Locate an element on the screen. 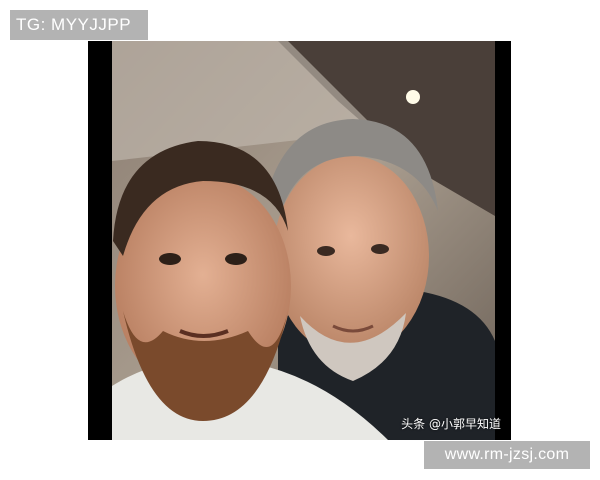  ceiling-light is located at coordinates (413, 97).